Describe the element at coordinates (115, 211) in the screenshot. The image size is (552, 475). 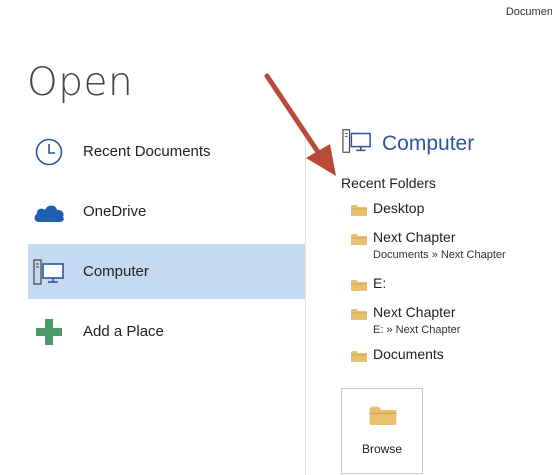
I see `place-label: OneDrive` at that location.